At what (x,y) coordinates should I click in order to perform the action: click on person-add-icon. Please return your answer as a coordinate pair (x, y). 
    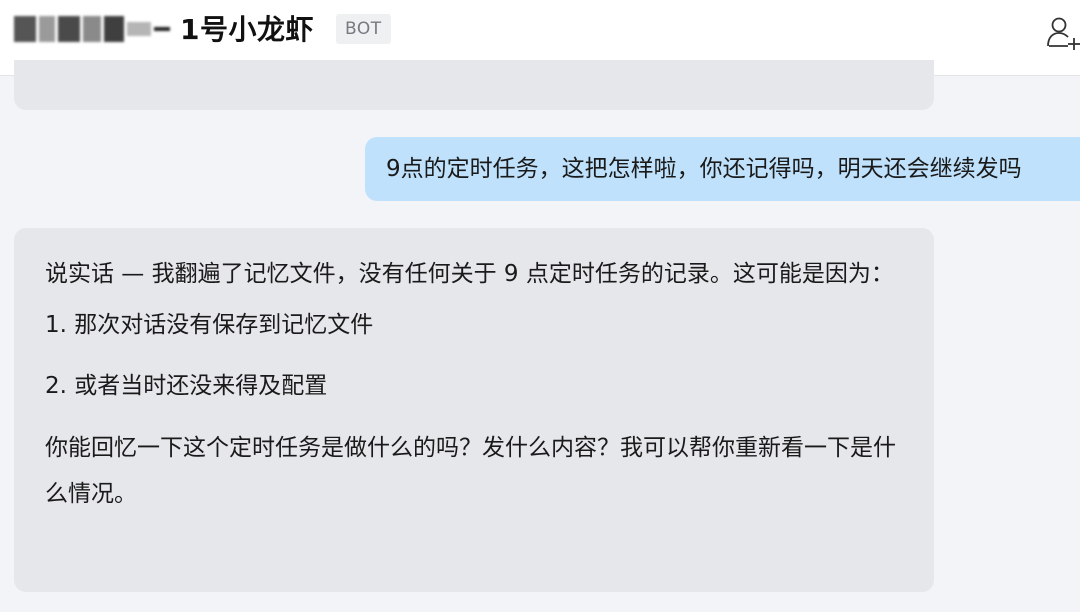
    Looking at the image, I should click on (1063, 32).